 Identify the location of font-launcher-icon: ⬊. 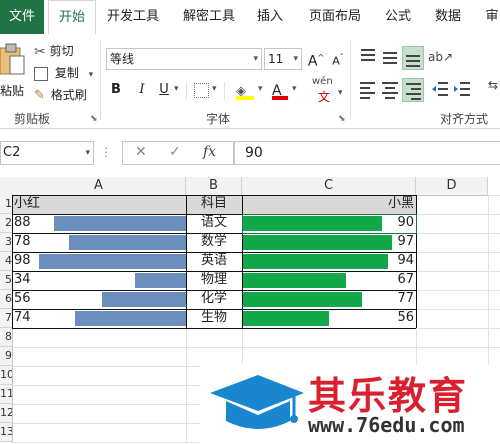
(342, 119).